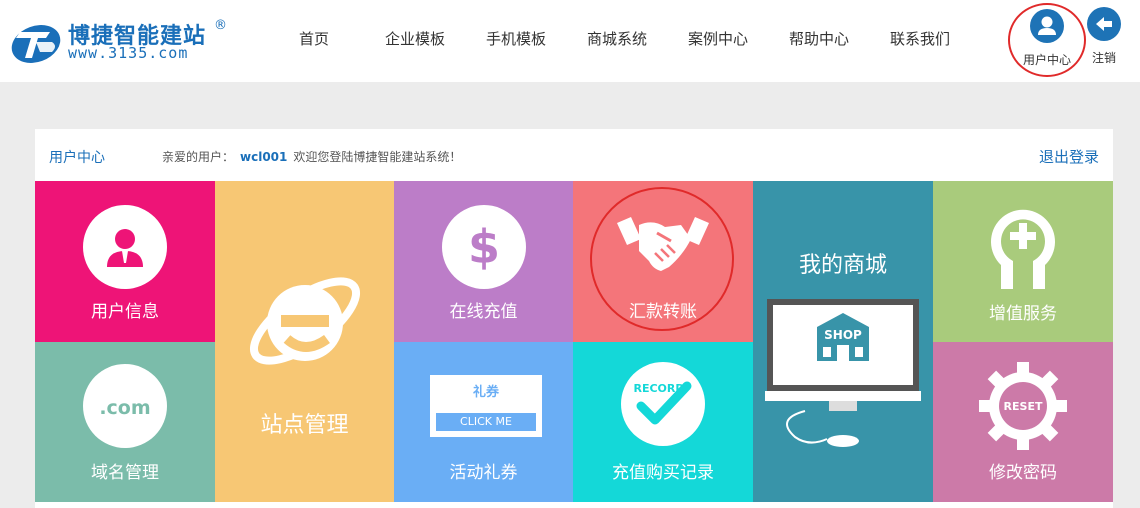  I want to click on main-nav: 首页 企业模板 手机模板 商城系统 案例中心 帮助中心 联系我们, so click(500, 39).